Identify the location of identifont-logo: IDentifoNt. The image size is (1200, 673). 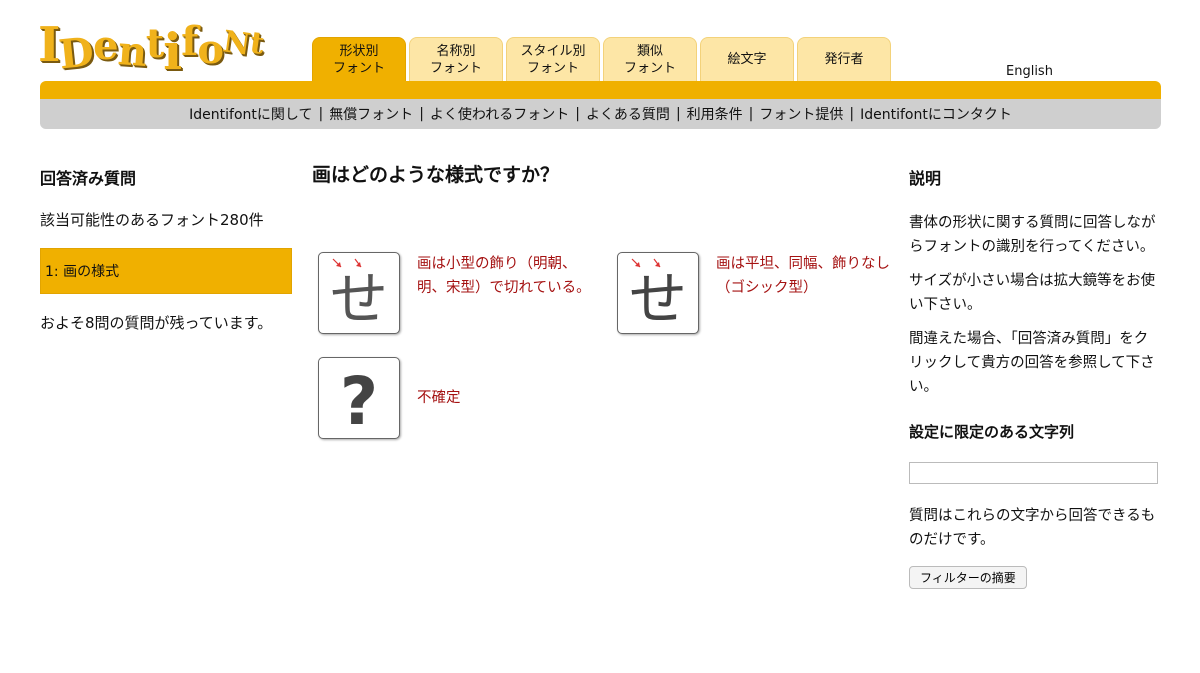
(158, 47).